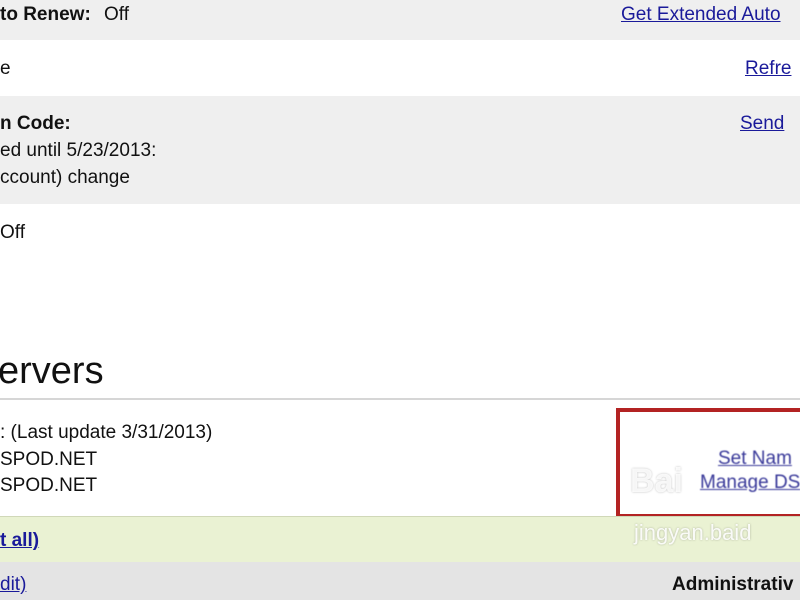 The image size is (800, 600). Describe the element at coordinates (400, 68) in the screenshot. I see `status-row: e Refre` at that location.